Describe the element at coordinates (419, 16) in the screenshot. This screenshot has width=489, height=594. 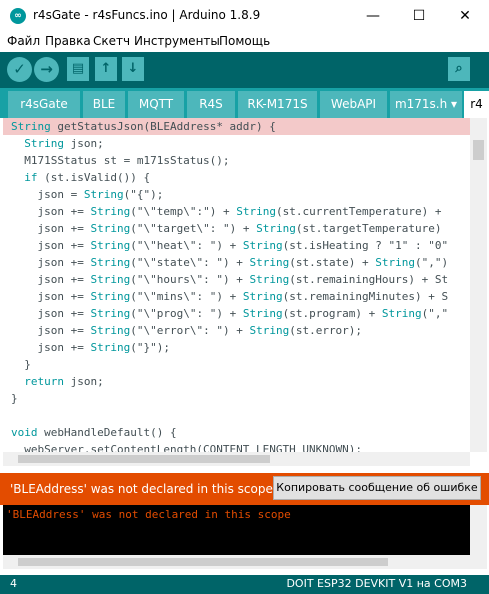
I see `maximize-button: ☐` at that location.